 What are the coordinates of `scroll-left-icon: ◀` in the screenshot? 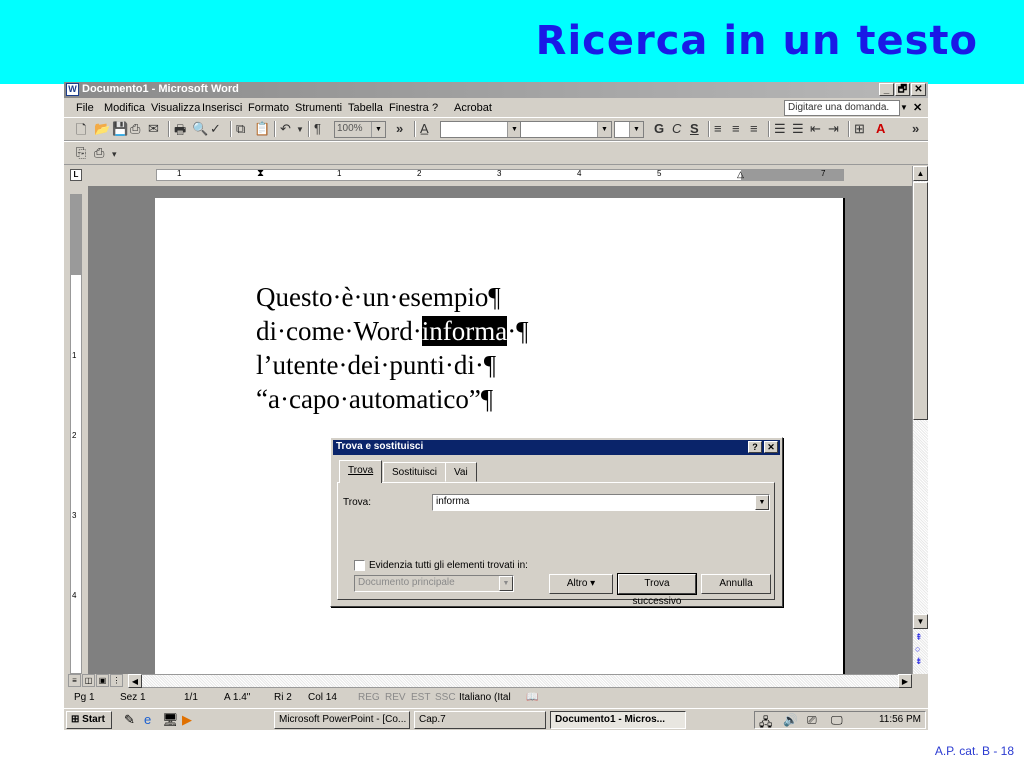 It's located at (135, 681).